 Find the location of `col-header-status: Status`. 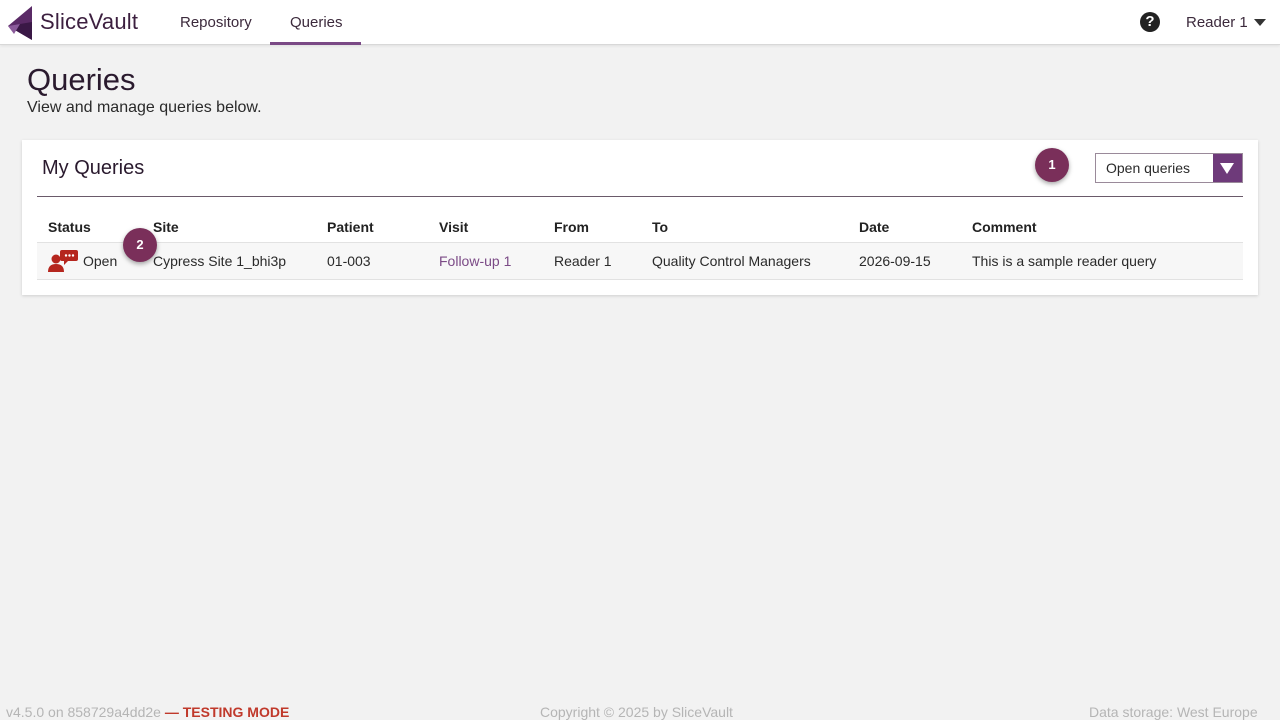

col-header-status: Status is located at coordinates (69, 227).